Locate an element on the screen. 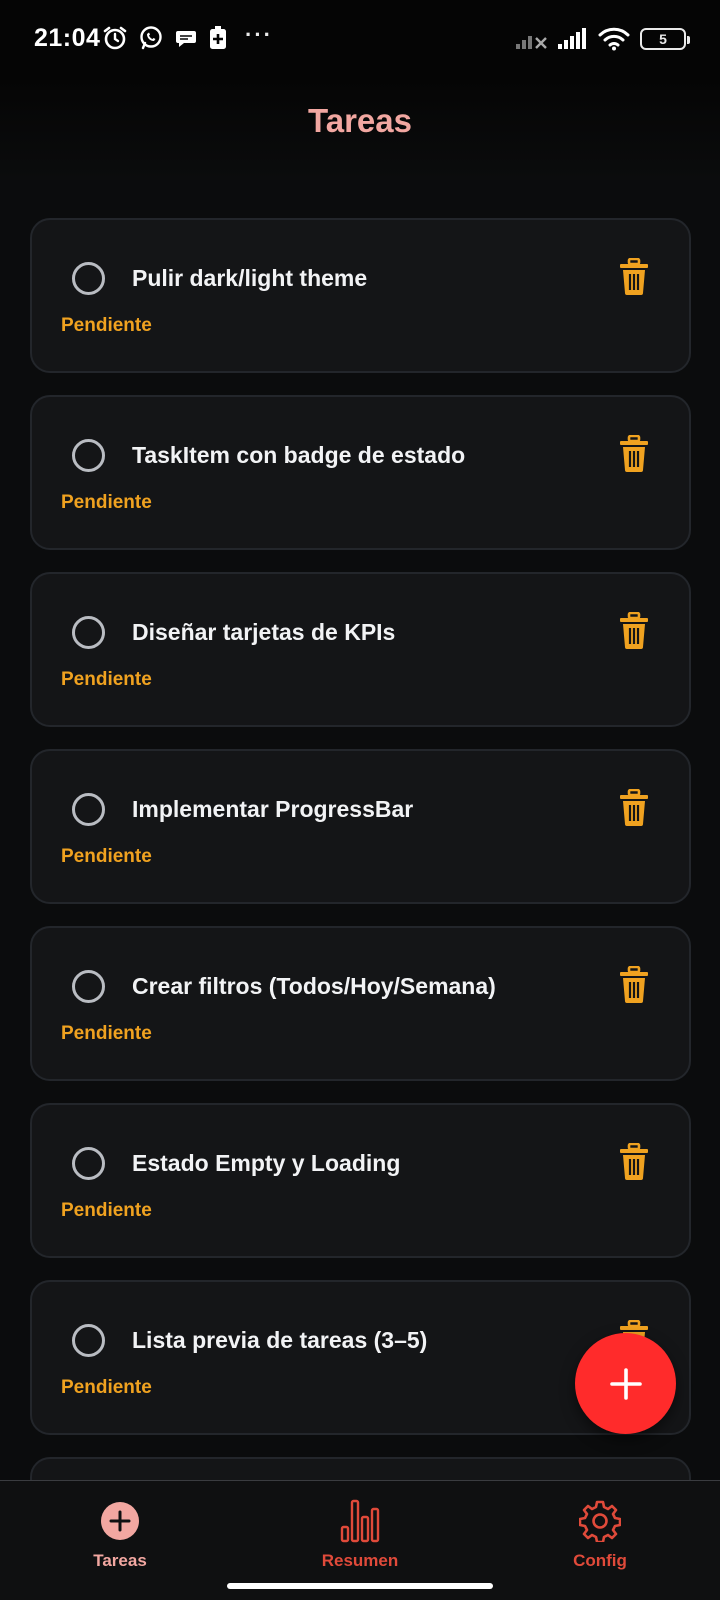  signal-icon is located at coordinates (572, 38).